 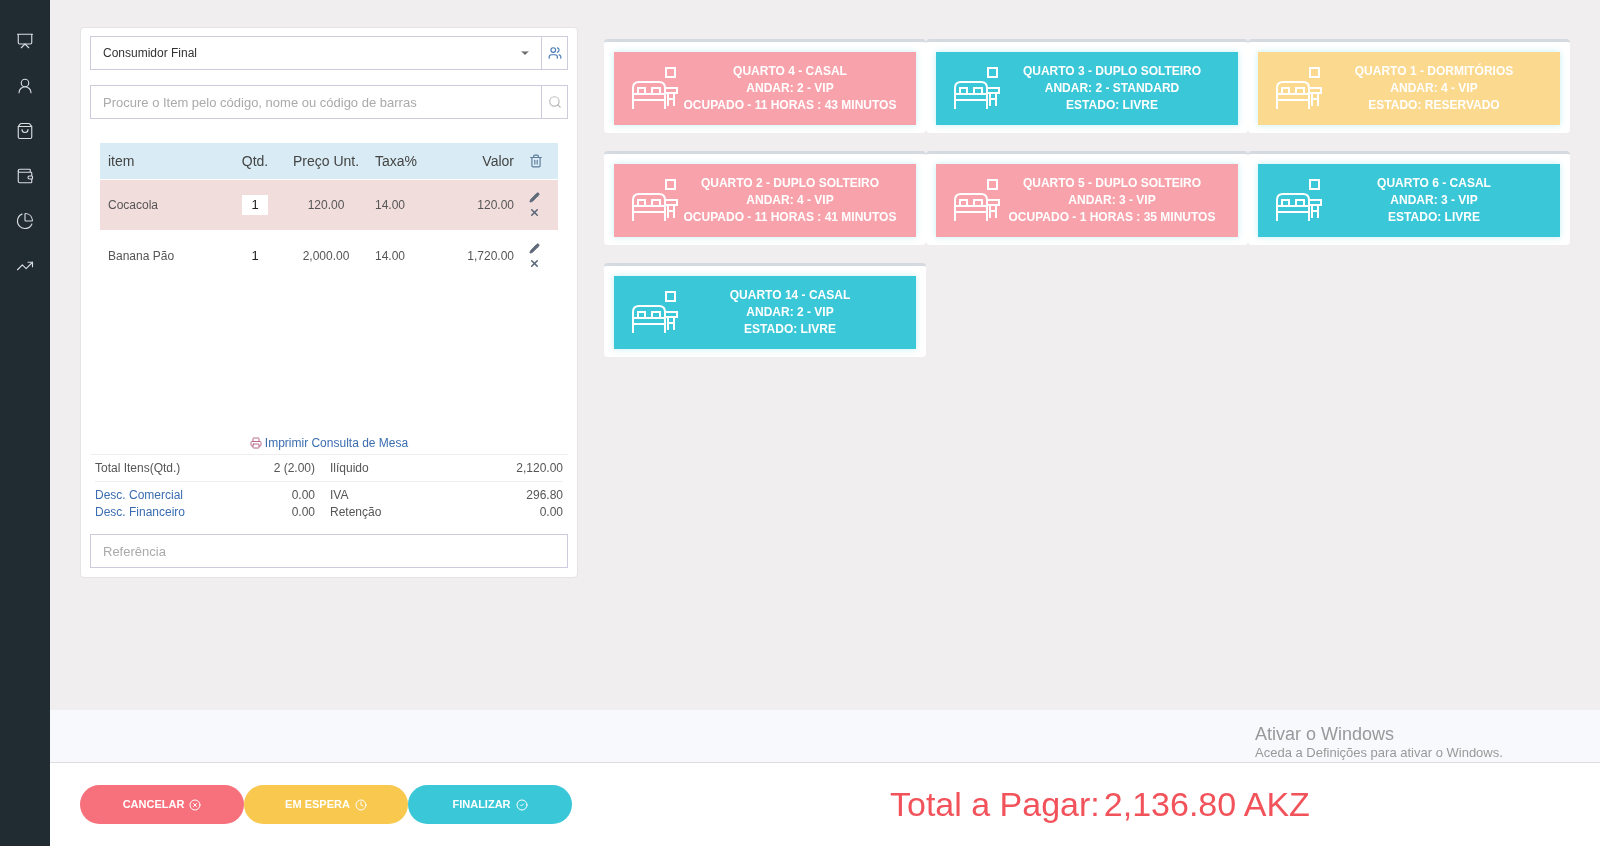 What do you see at coordinates (995, 804) in the screenshot?
I see `total-label: Total a Pagar:` at bounding box center [995, 804].